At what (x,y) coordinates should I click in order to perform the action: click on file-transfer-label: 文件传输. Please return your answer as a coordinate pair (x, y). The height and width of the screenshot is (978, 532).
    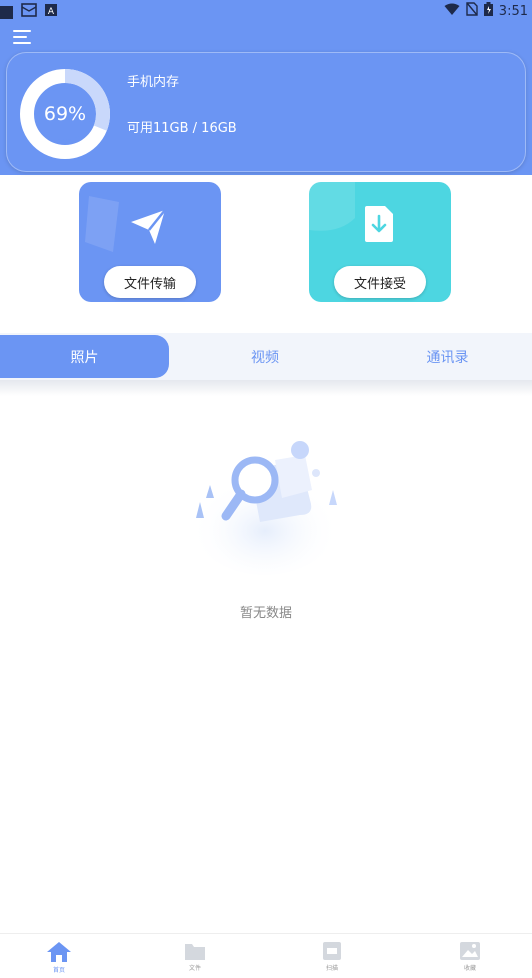
    Looking at the image, I should click on (150, 282).